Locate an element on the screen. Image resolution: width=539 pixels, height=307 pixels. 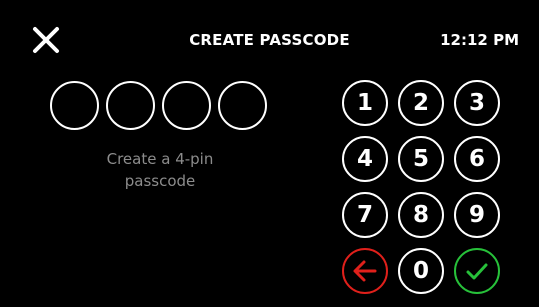
back-button is located at coordinates (365, 271).